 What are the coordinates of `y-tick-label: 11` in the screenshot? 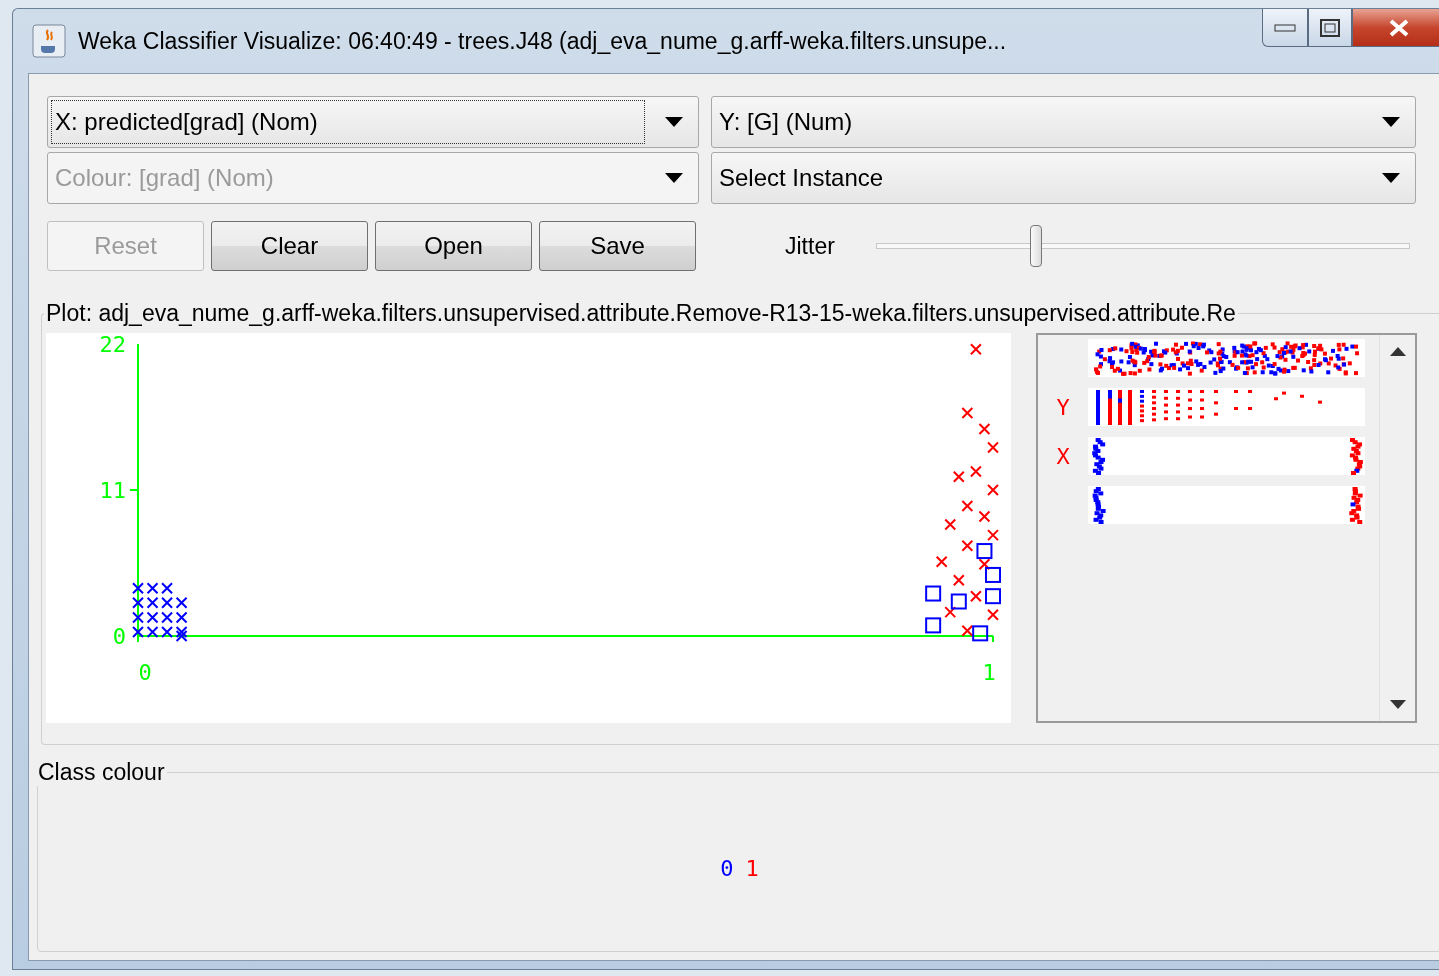 It's located at (112, 490).